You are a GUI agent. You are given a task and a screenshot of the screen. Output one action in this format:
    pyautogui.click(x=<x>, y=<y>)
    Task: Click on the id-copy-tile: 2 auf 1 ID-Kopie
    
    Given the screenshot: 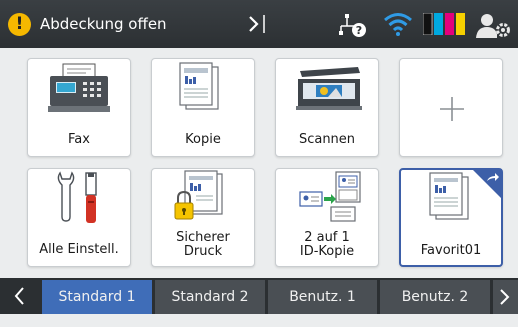 What is the action you would take?
    pyautogui.click(x=327, y=217)
    